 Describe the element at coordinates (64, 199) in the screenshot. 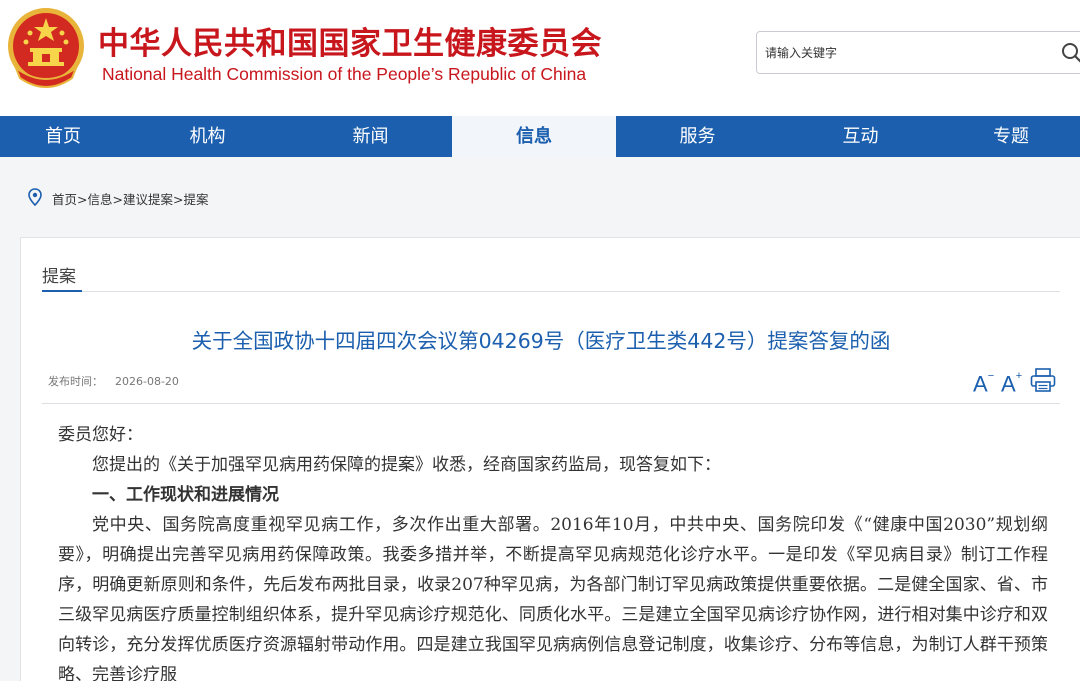

I see `breadcrumb-home: 首页` at that location.